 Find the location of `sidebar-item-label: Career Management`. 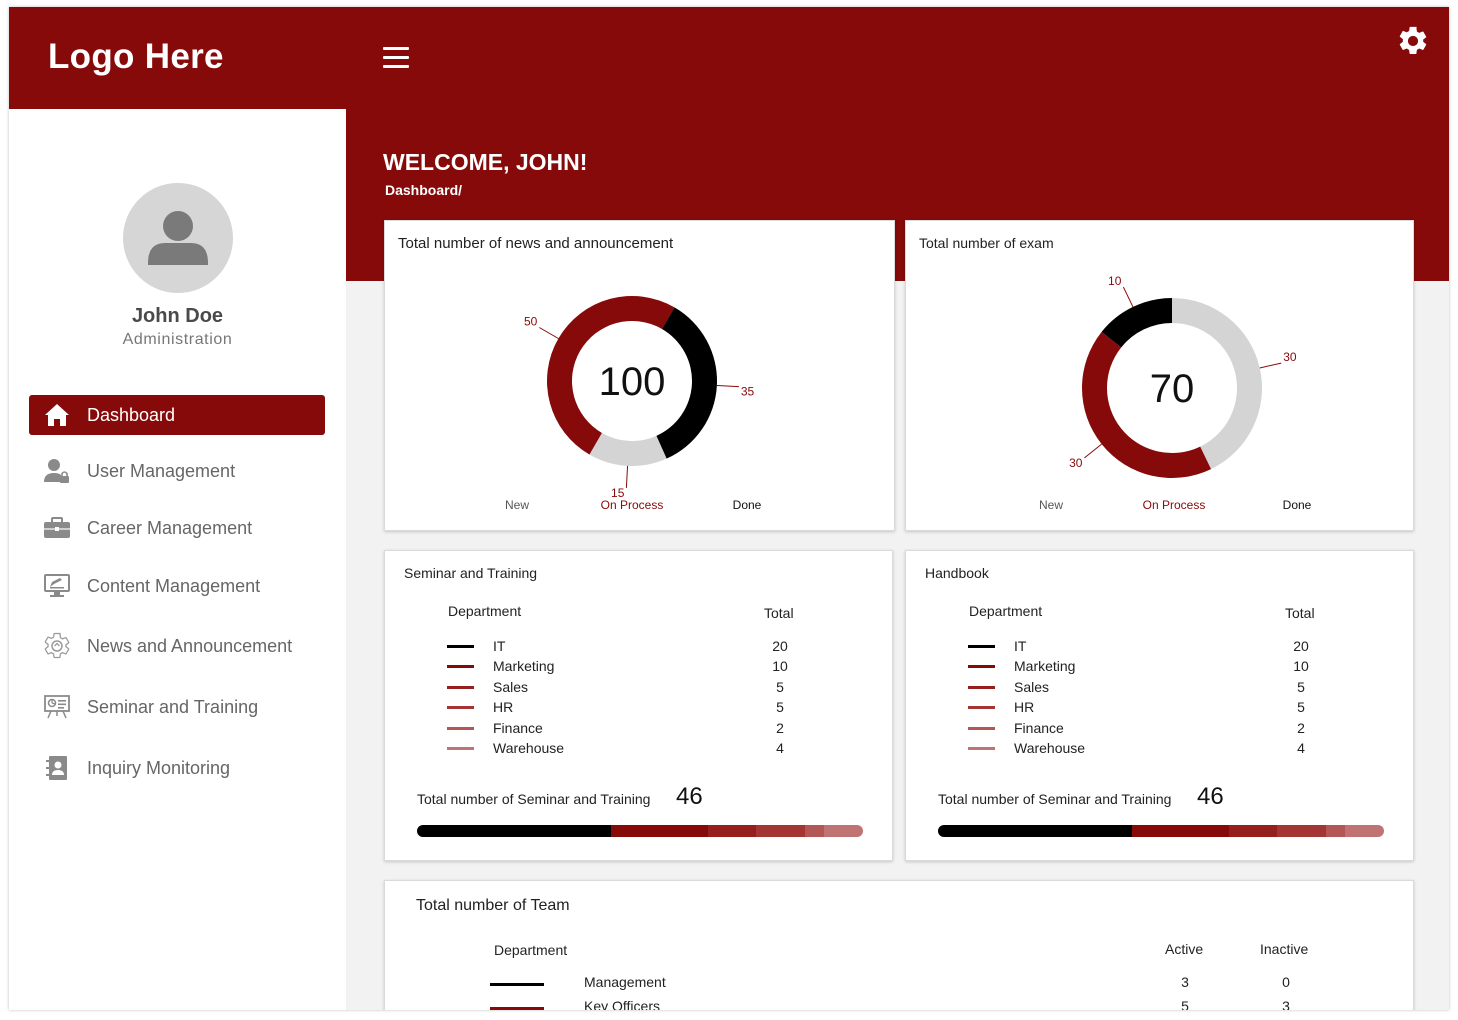

sidebar-item-label: Career Management is located at coordinates (170, 527).